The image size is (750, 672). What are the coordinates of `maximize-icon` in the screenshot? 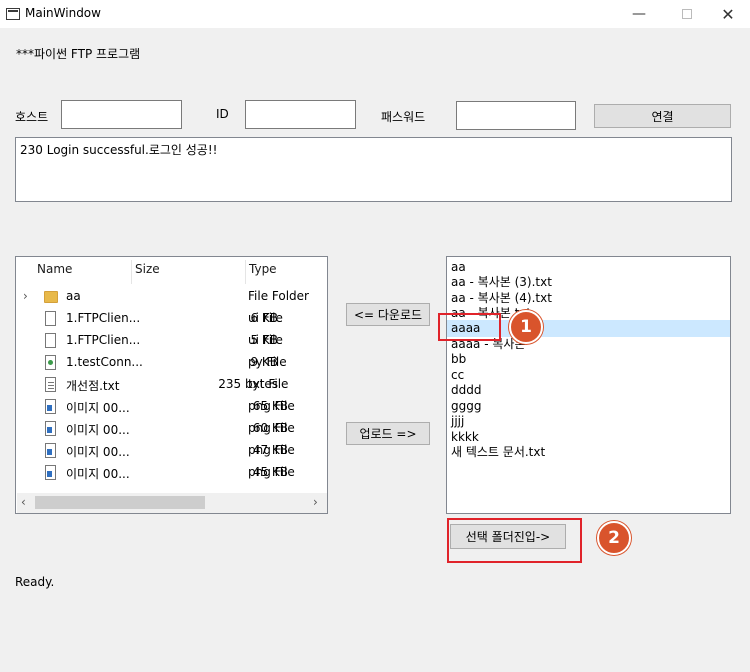 It's located at (687, 14).